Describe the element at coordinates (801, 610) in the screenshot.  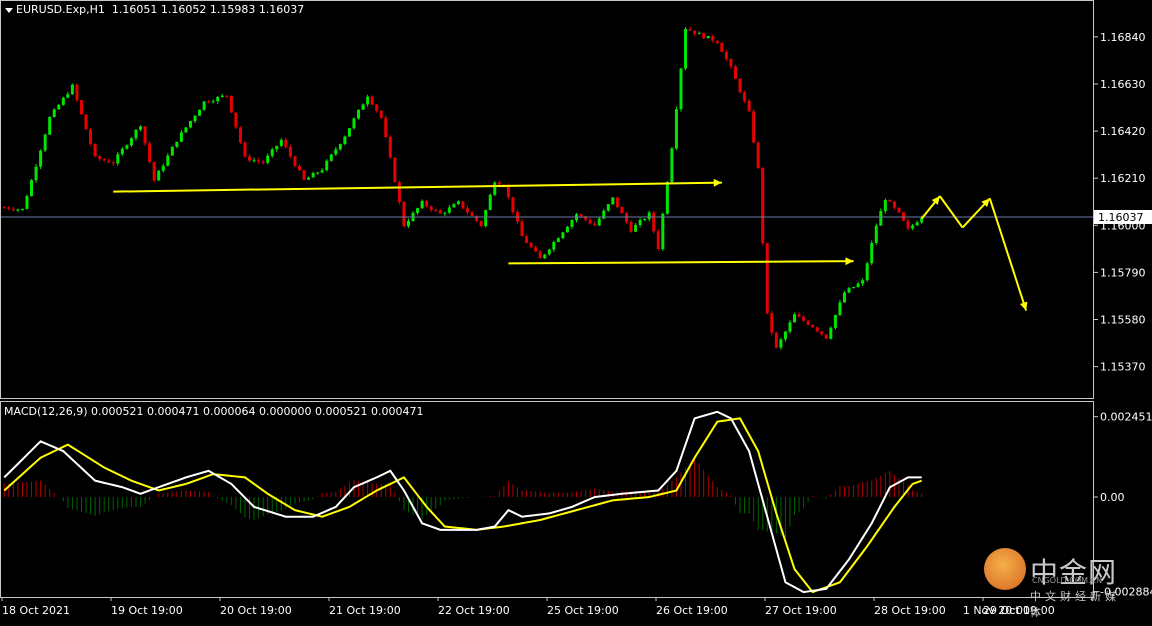
I see `x-tick-label: 27 Oct 19:00` at that location.